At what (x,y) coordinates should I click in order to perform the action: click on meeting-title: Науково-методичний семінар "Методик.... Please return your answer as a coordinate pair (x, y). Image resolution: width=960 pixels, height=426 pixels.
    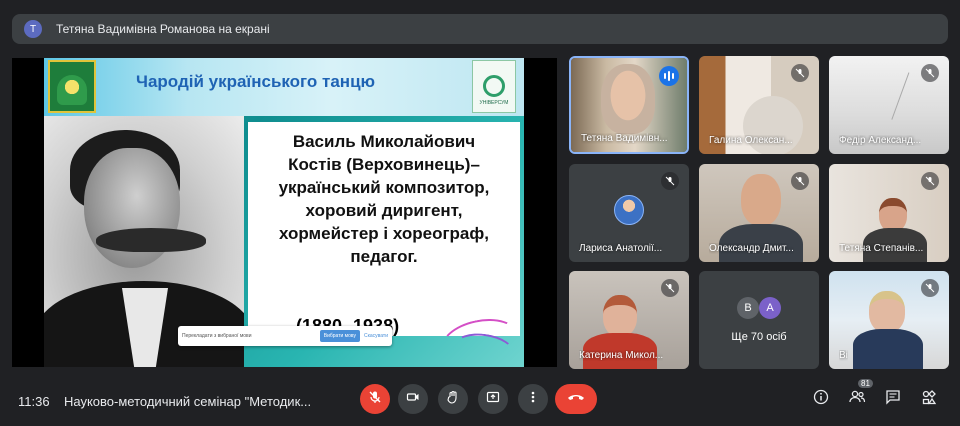
    Looking at the image, I should click on (187, 401).